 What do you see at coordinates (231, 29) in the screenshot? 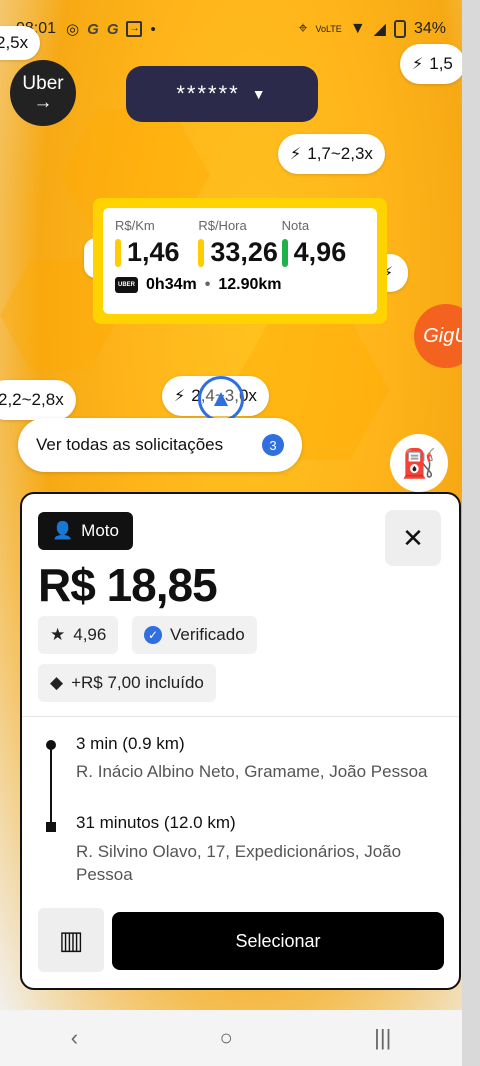
I see `status-bar: 08:01 ◎ G G → • ⌖ VoLTE ▼ ◢ 34%` at bounding box center [231, 29].